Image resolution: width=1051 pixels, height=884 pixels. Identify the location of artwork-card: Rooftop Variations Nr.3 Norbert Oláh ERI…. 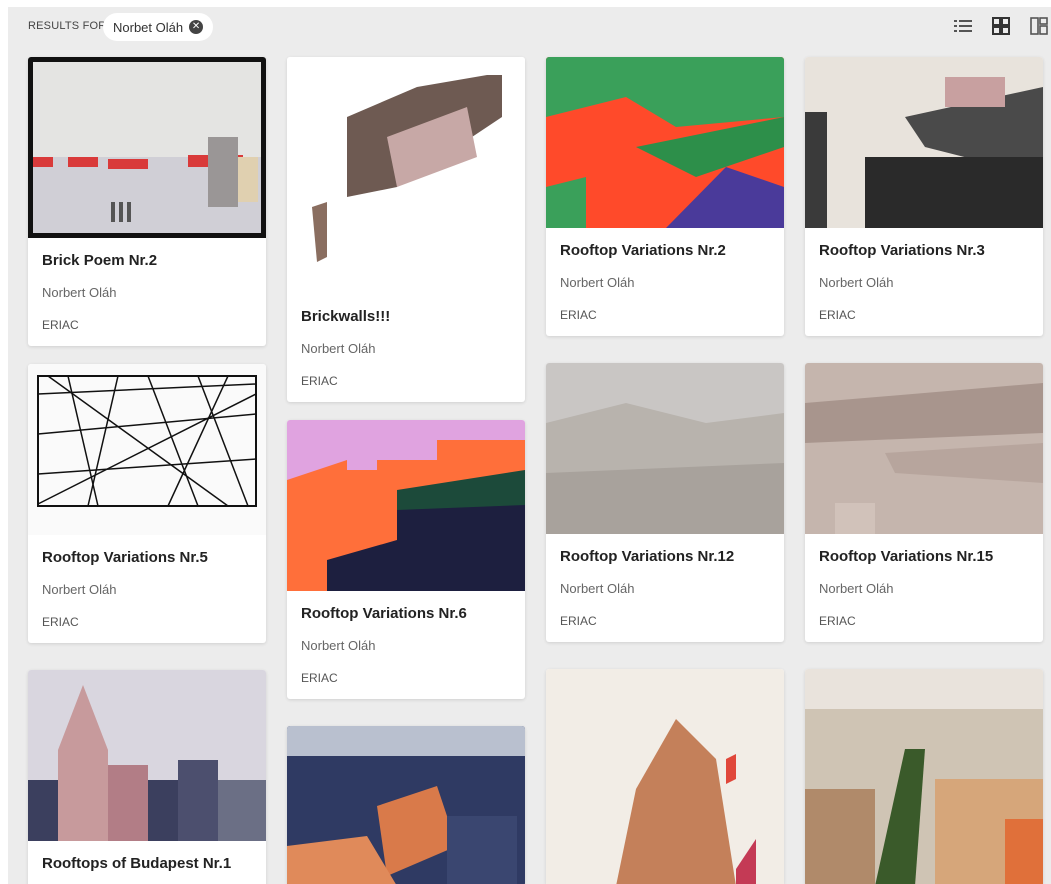
(924, 196).